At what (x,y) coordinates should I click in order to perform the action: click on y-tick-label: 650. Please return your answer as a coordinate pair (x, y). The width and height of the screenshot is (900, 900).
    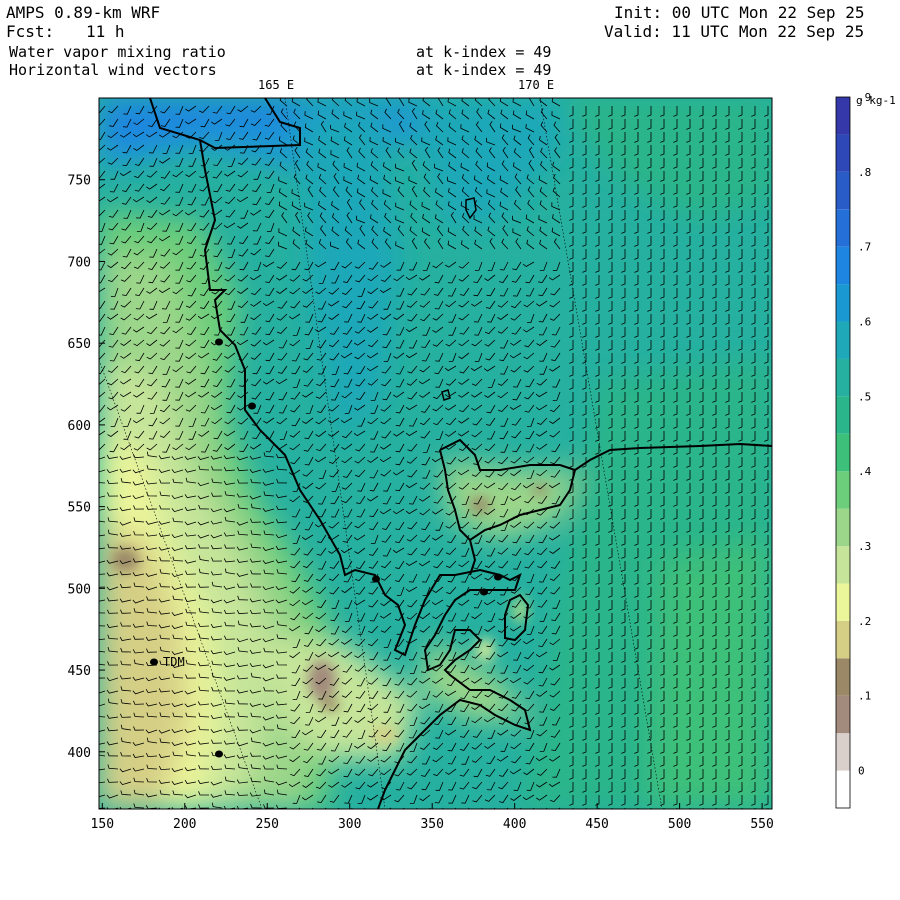
    Looking at the image, I should click on (79, 344).